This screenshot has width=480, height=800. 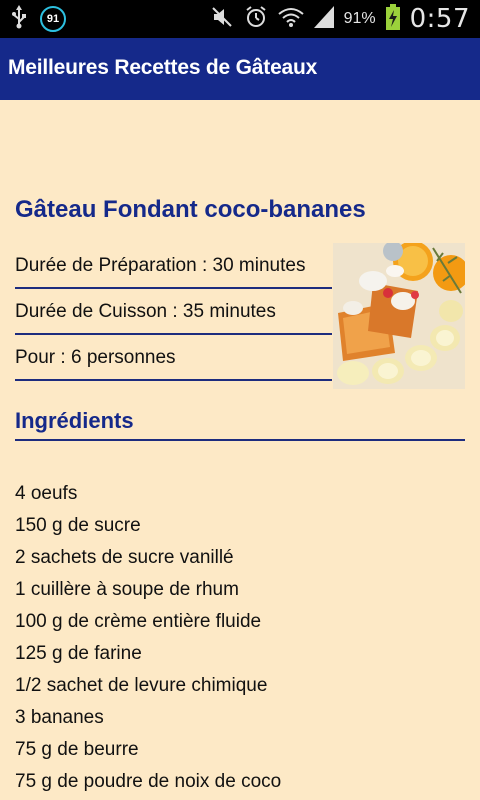 What do you see at coordinates (39, 19) in the screenshot?
I see `status-bar-left: 91` at bounding box center [39, 19].